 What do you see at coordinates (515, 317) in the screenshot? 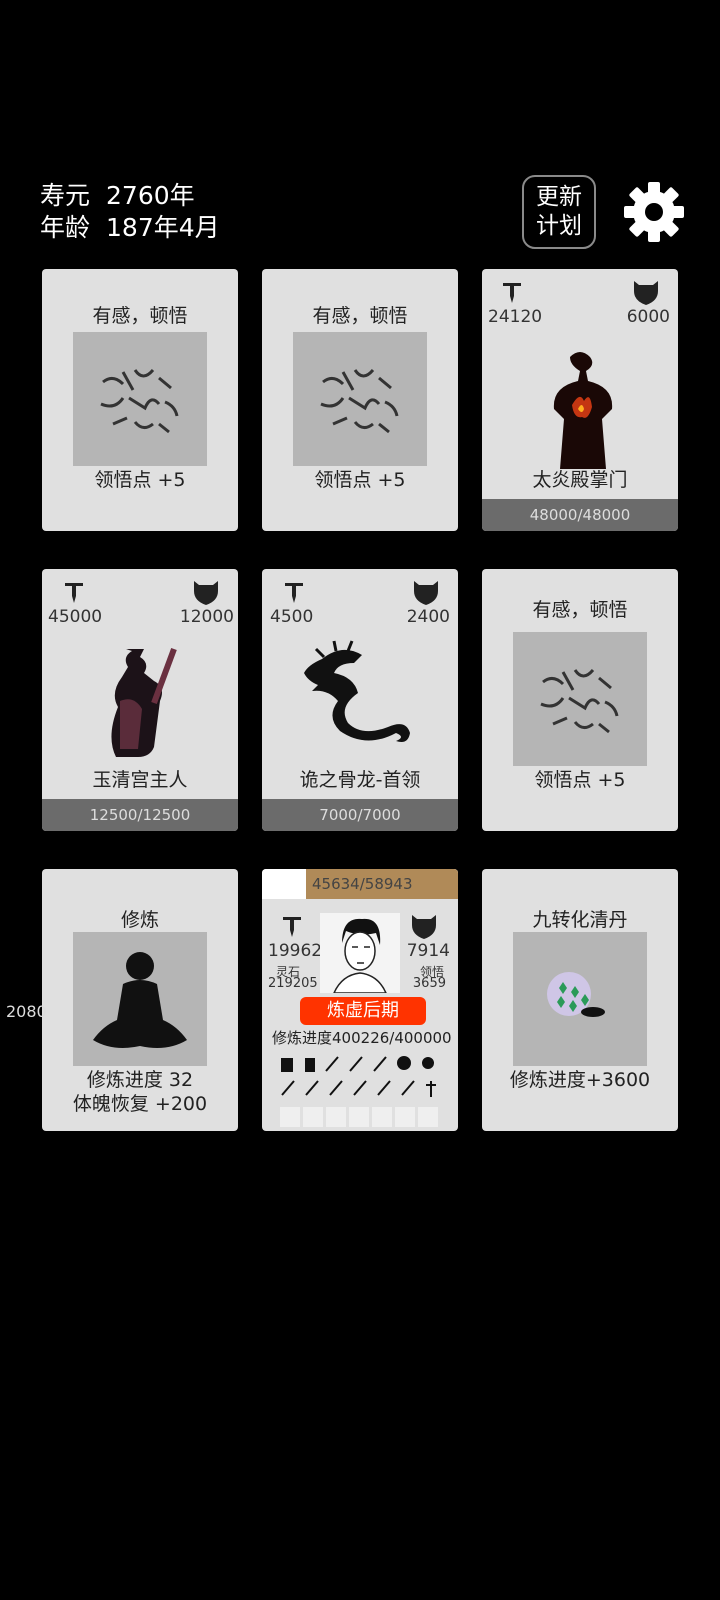
I see `enemy-attack: 24120` at bounding box center [515, 317].